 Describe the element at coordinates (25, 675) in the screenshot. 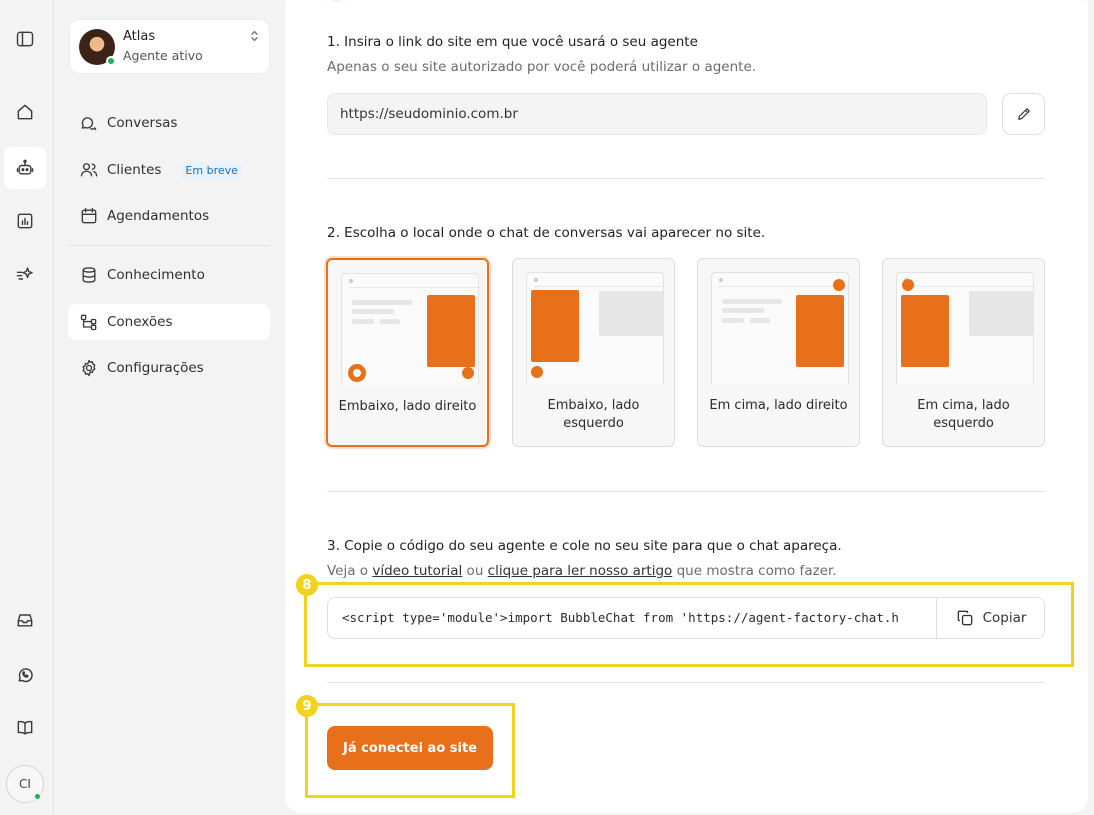

I see `whatsapp-icon` at that location.